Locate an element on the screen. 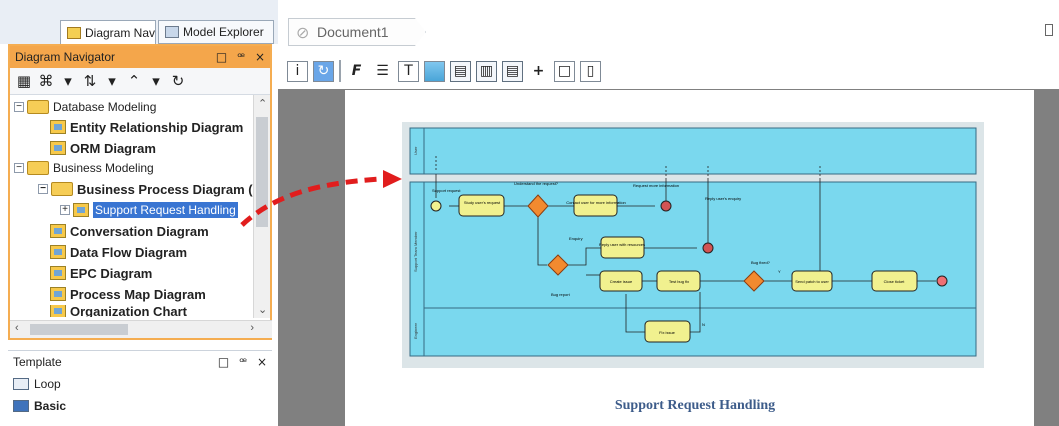 The image size is (1059, 426). horizontal-scrollbar: ‹ › is located at coordinates (141, 329).